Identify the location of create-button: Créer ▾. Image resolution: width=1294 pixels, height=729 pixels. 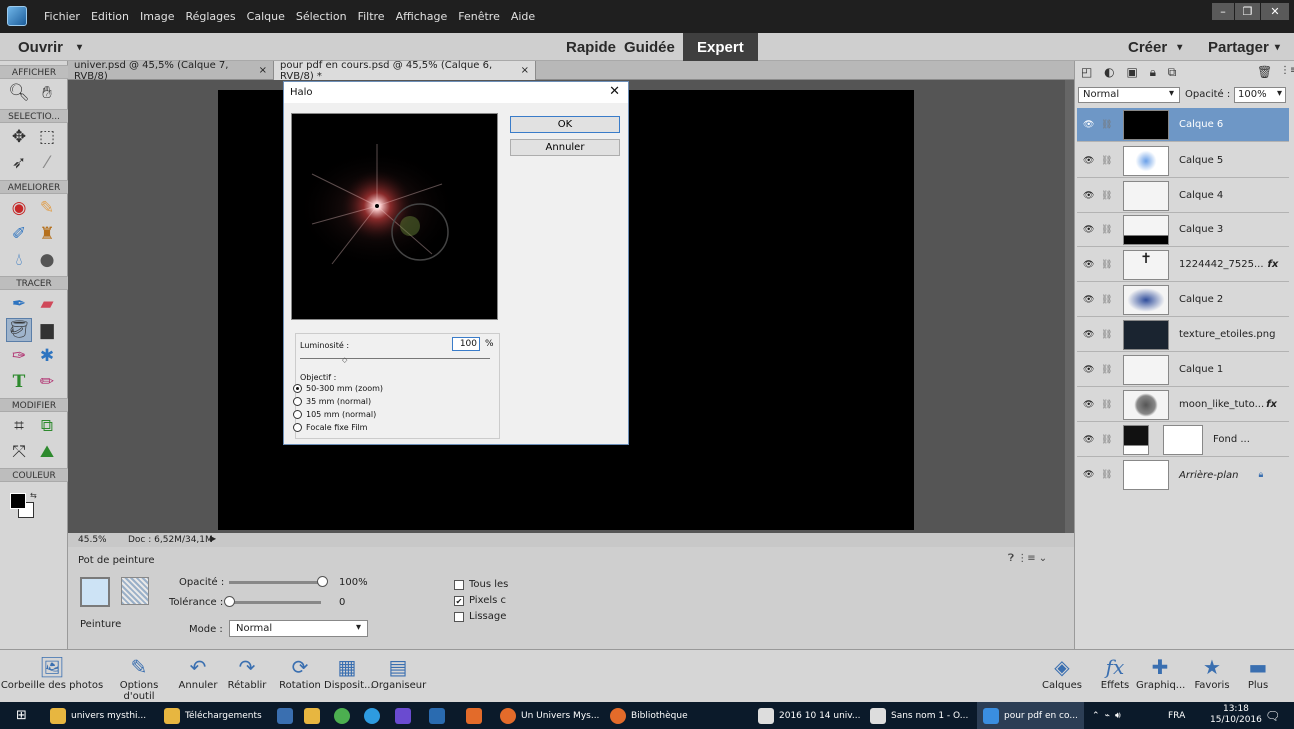
(1155, 47).